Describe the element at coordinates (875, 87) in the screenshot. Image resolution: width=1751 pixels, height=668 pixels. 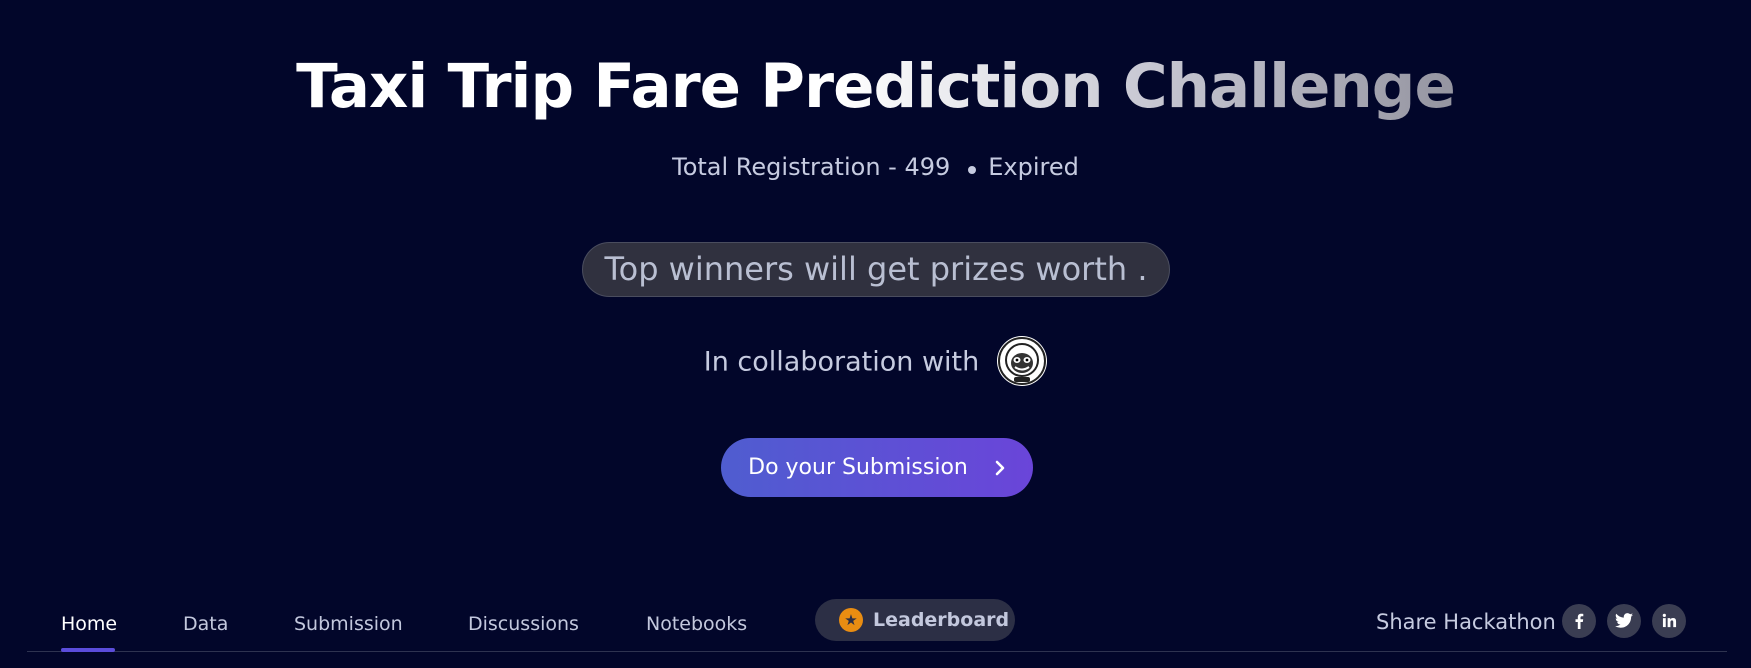
I see `page-title: Taxi Trip Fare Prediction Challenge` at that location.